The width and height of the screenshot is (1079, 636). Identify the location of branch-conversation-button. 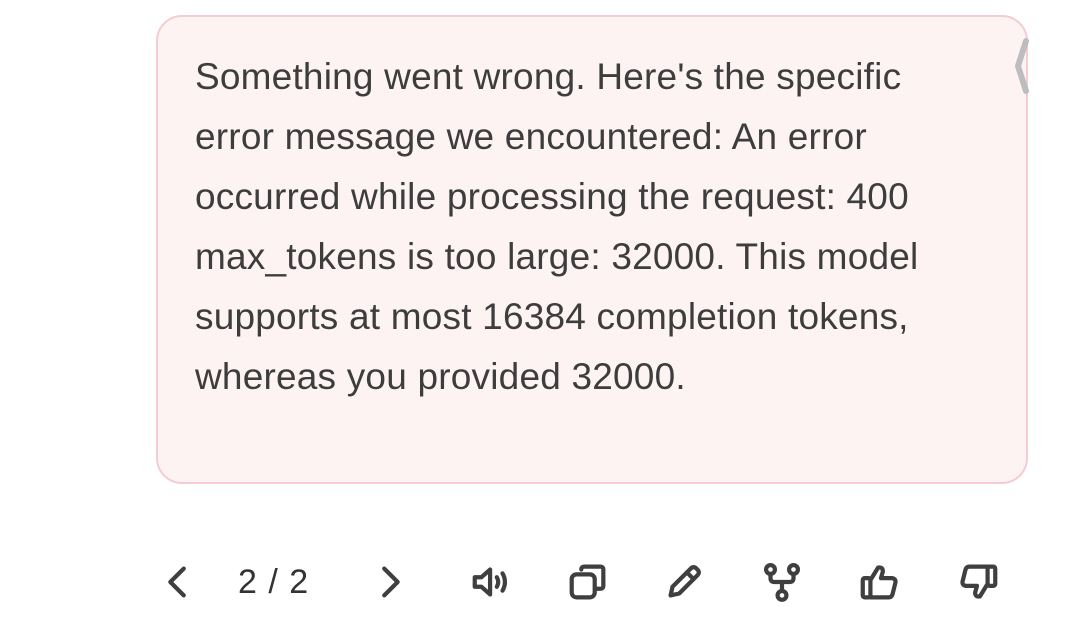
(782, 582).